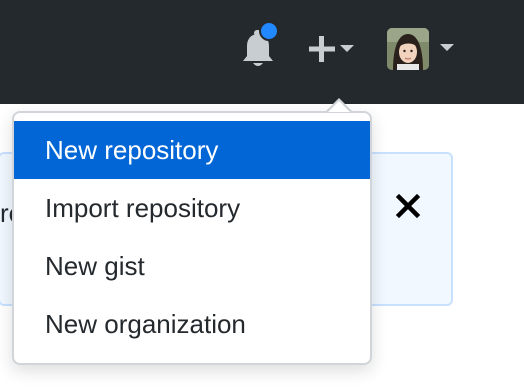  What do you see at coordinates (192, 324) in the screenshot?
I see `menu-item-new-organization: New organization` at bounding box center [192, 324].